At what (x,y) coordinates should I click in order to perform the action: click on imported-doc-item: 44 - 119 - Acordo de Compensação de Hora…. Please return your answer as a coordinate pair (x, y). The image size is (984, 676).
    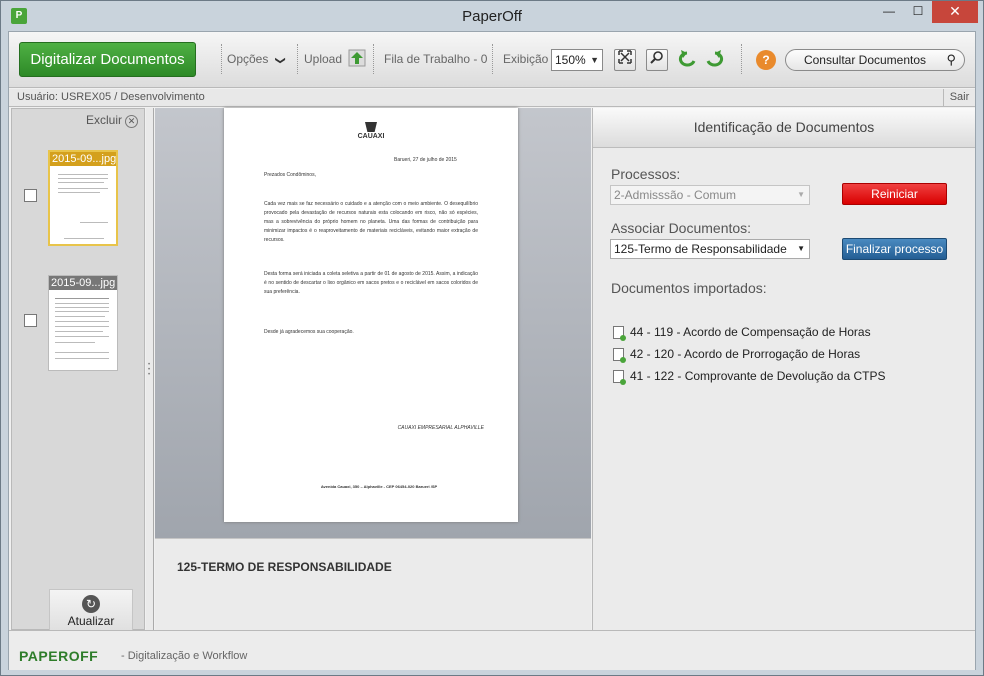
    Looking at the image, I should click on (742, 333).